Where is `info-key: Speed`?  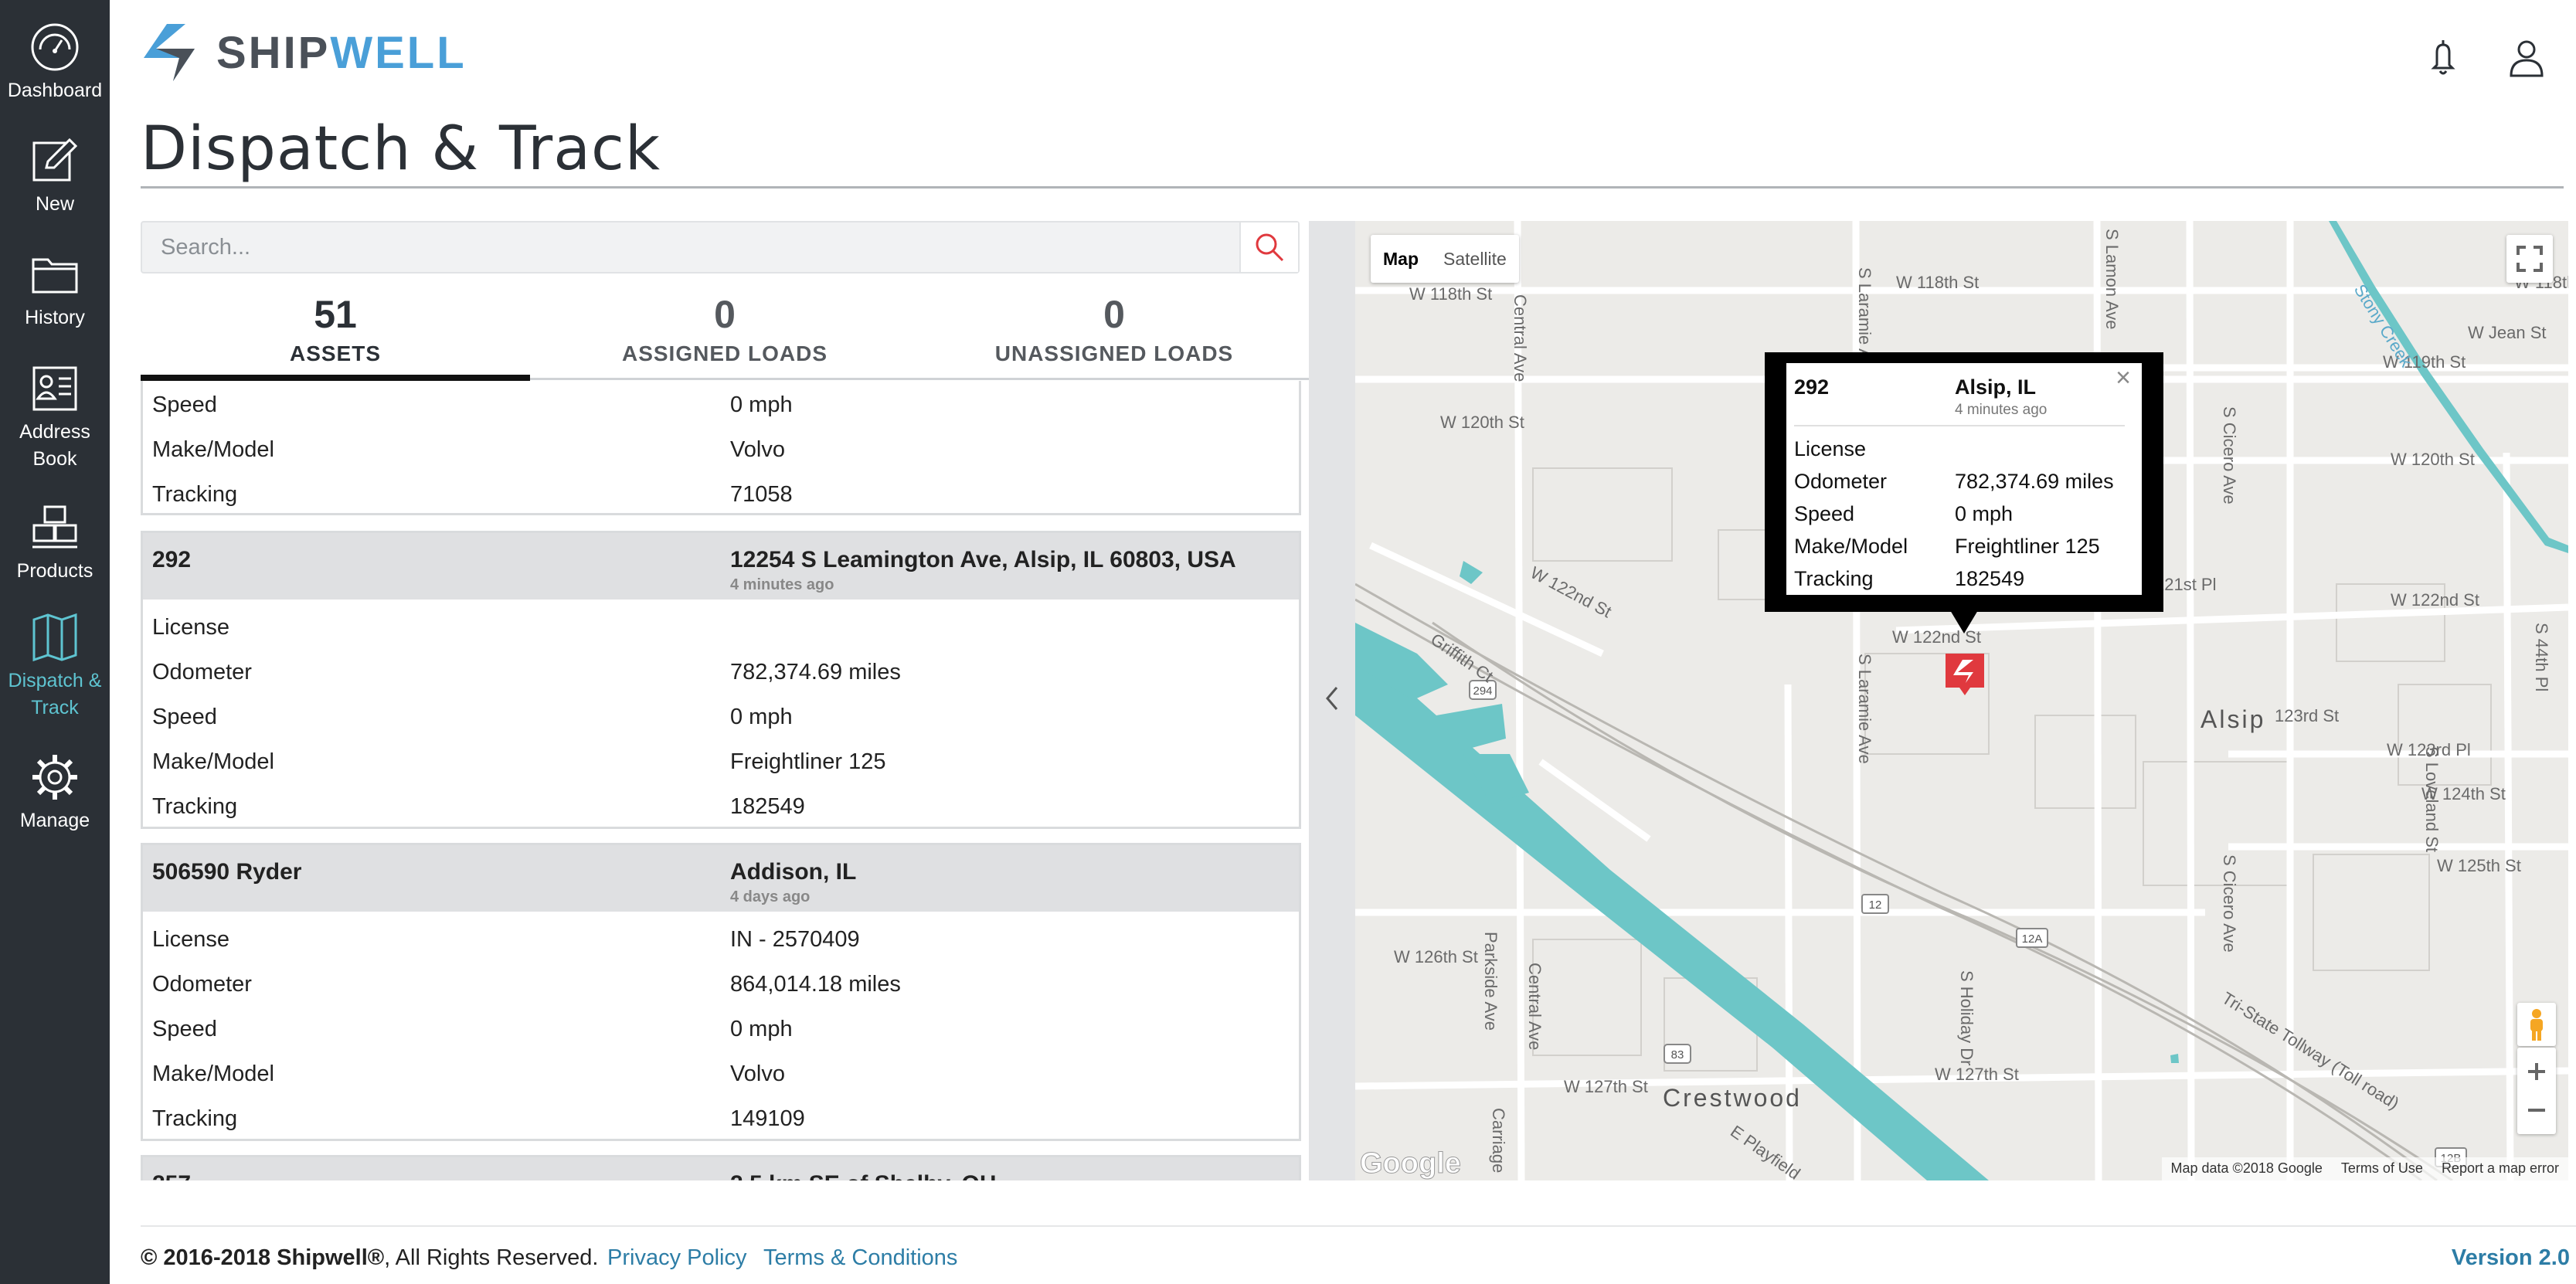 info-key: Speed is located at coordinates (1824, 513).